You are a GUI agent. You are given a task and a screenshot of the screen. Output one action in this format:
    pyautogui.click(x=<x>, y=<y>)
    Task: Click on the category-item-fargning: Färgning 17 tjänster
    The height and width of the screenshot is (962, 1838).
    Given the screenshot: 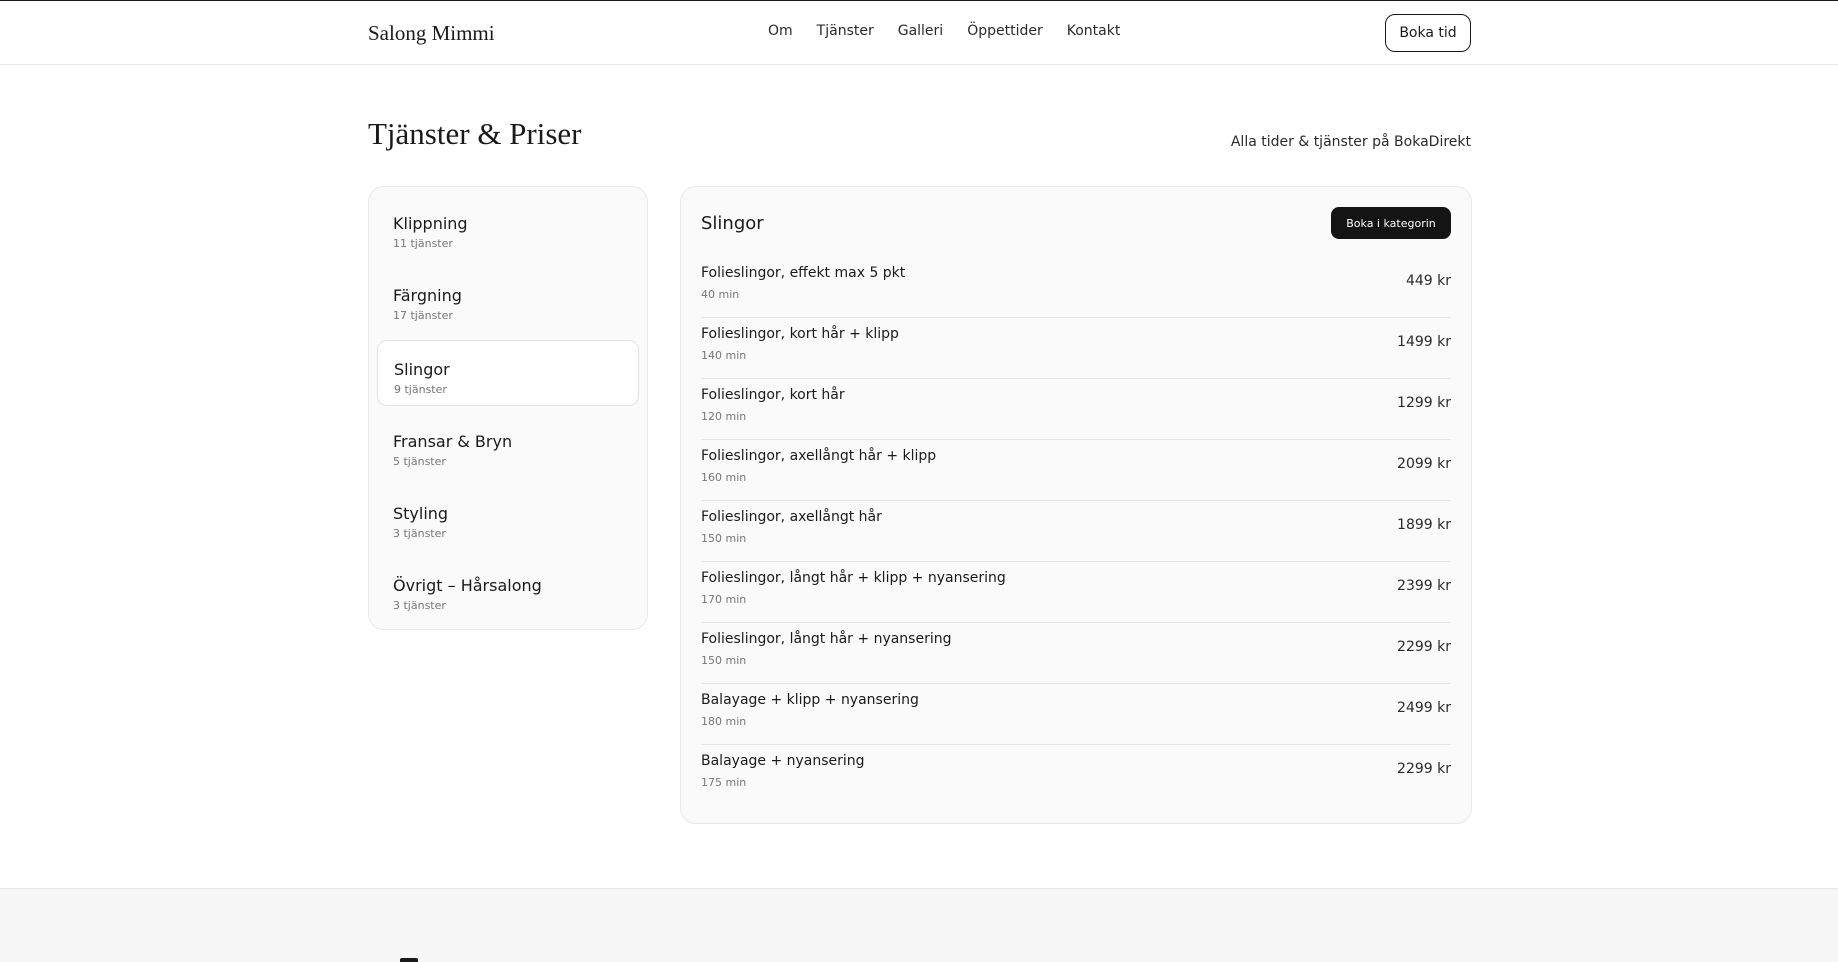 What is the action you would take?
    pyautogui.click(x=508, y=300)
    